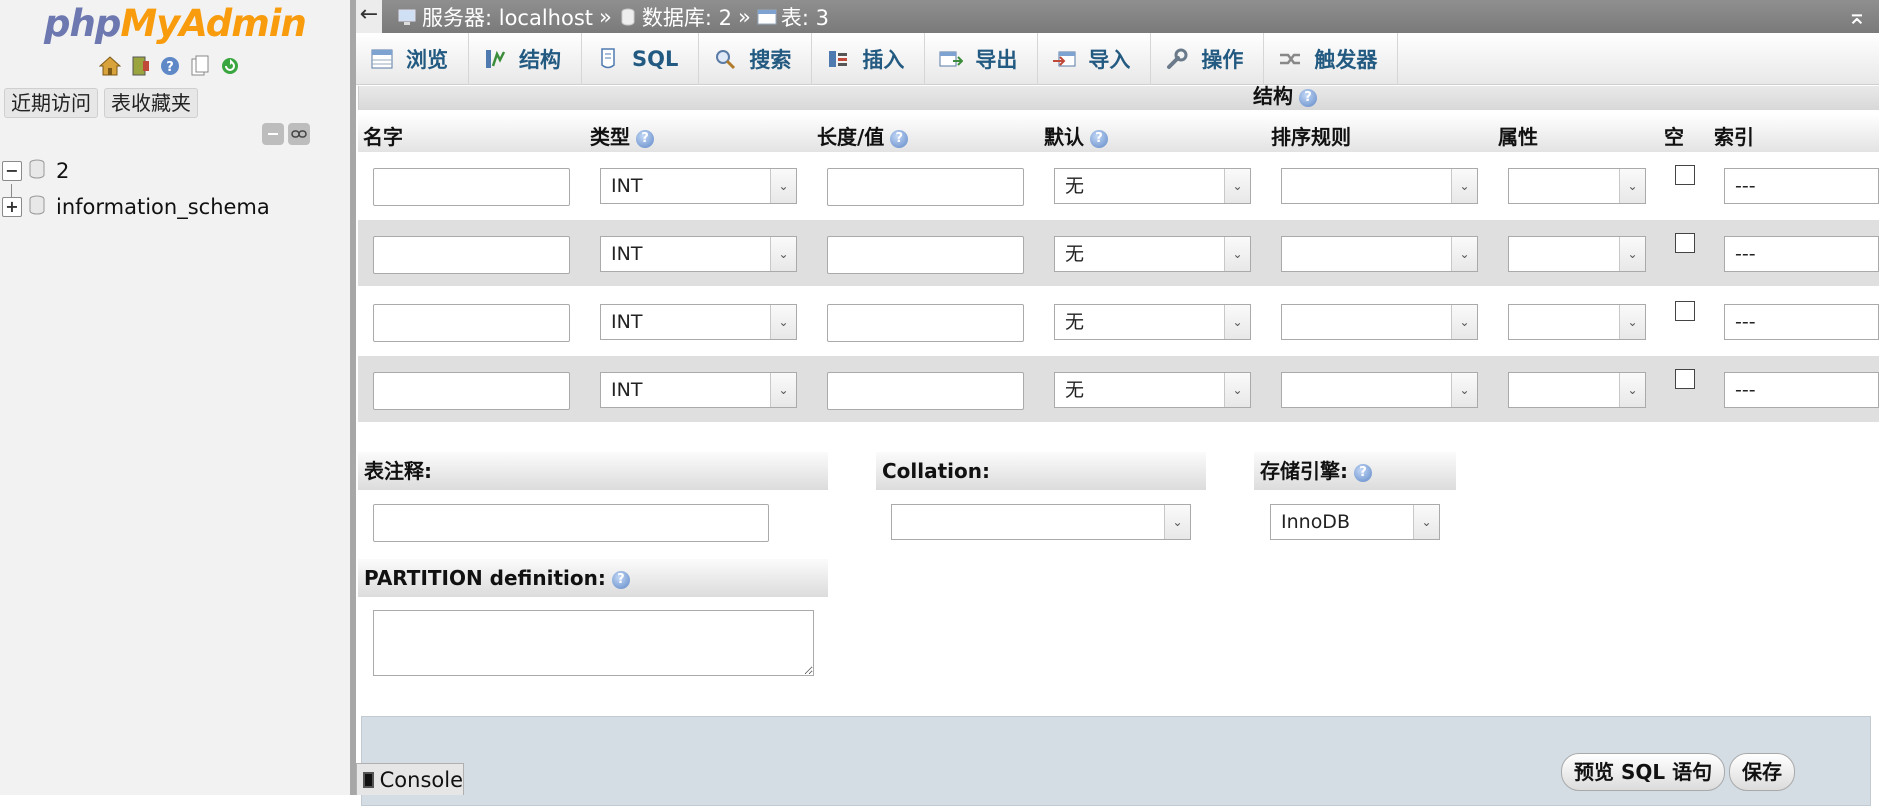 The width and height of the screenshot is (1879, 806). Describe the element at coordinates (163, 207) in the screenshot. I see `tree-item-label: information_schema` at that location.